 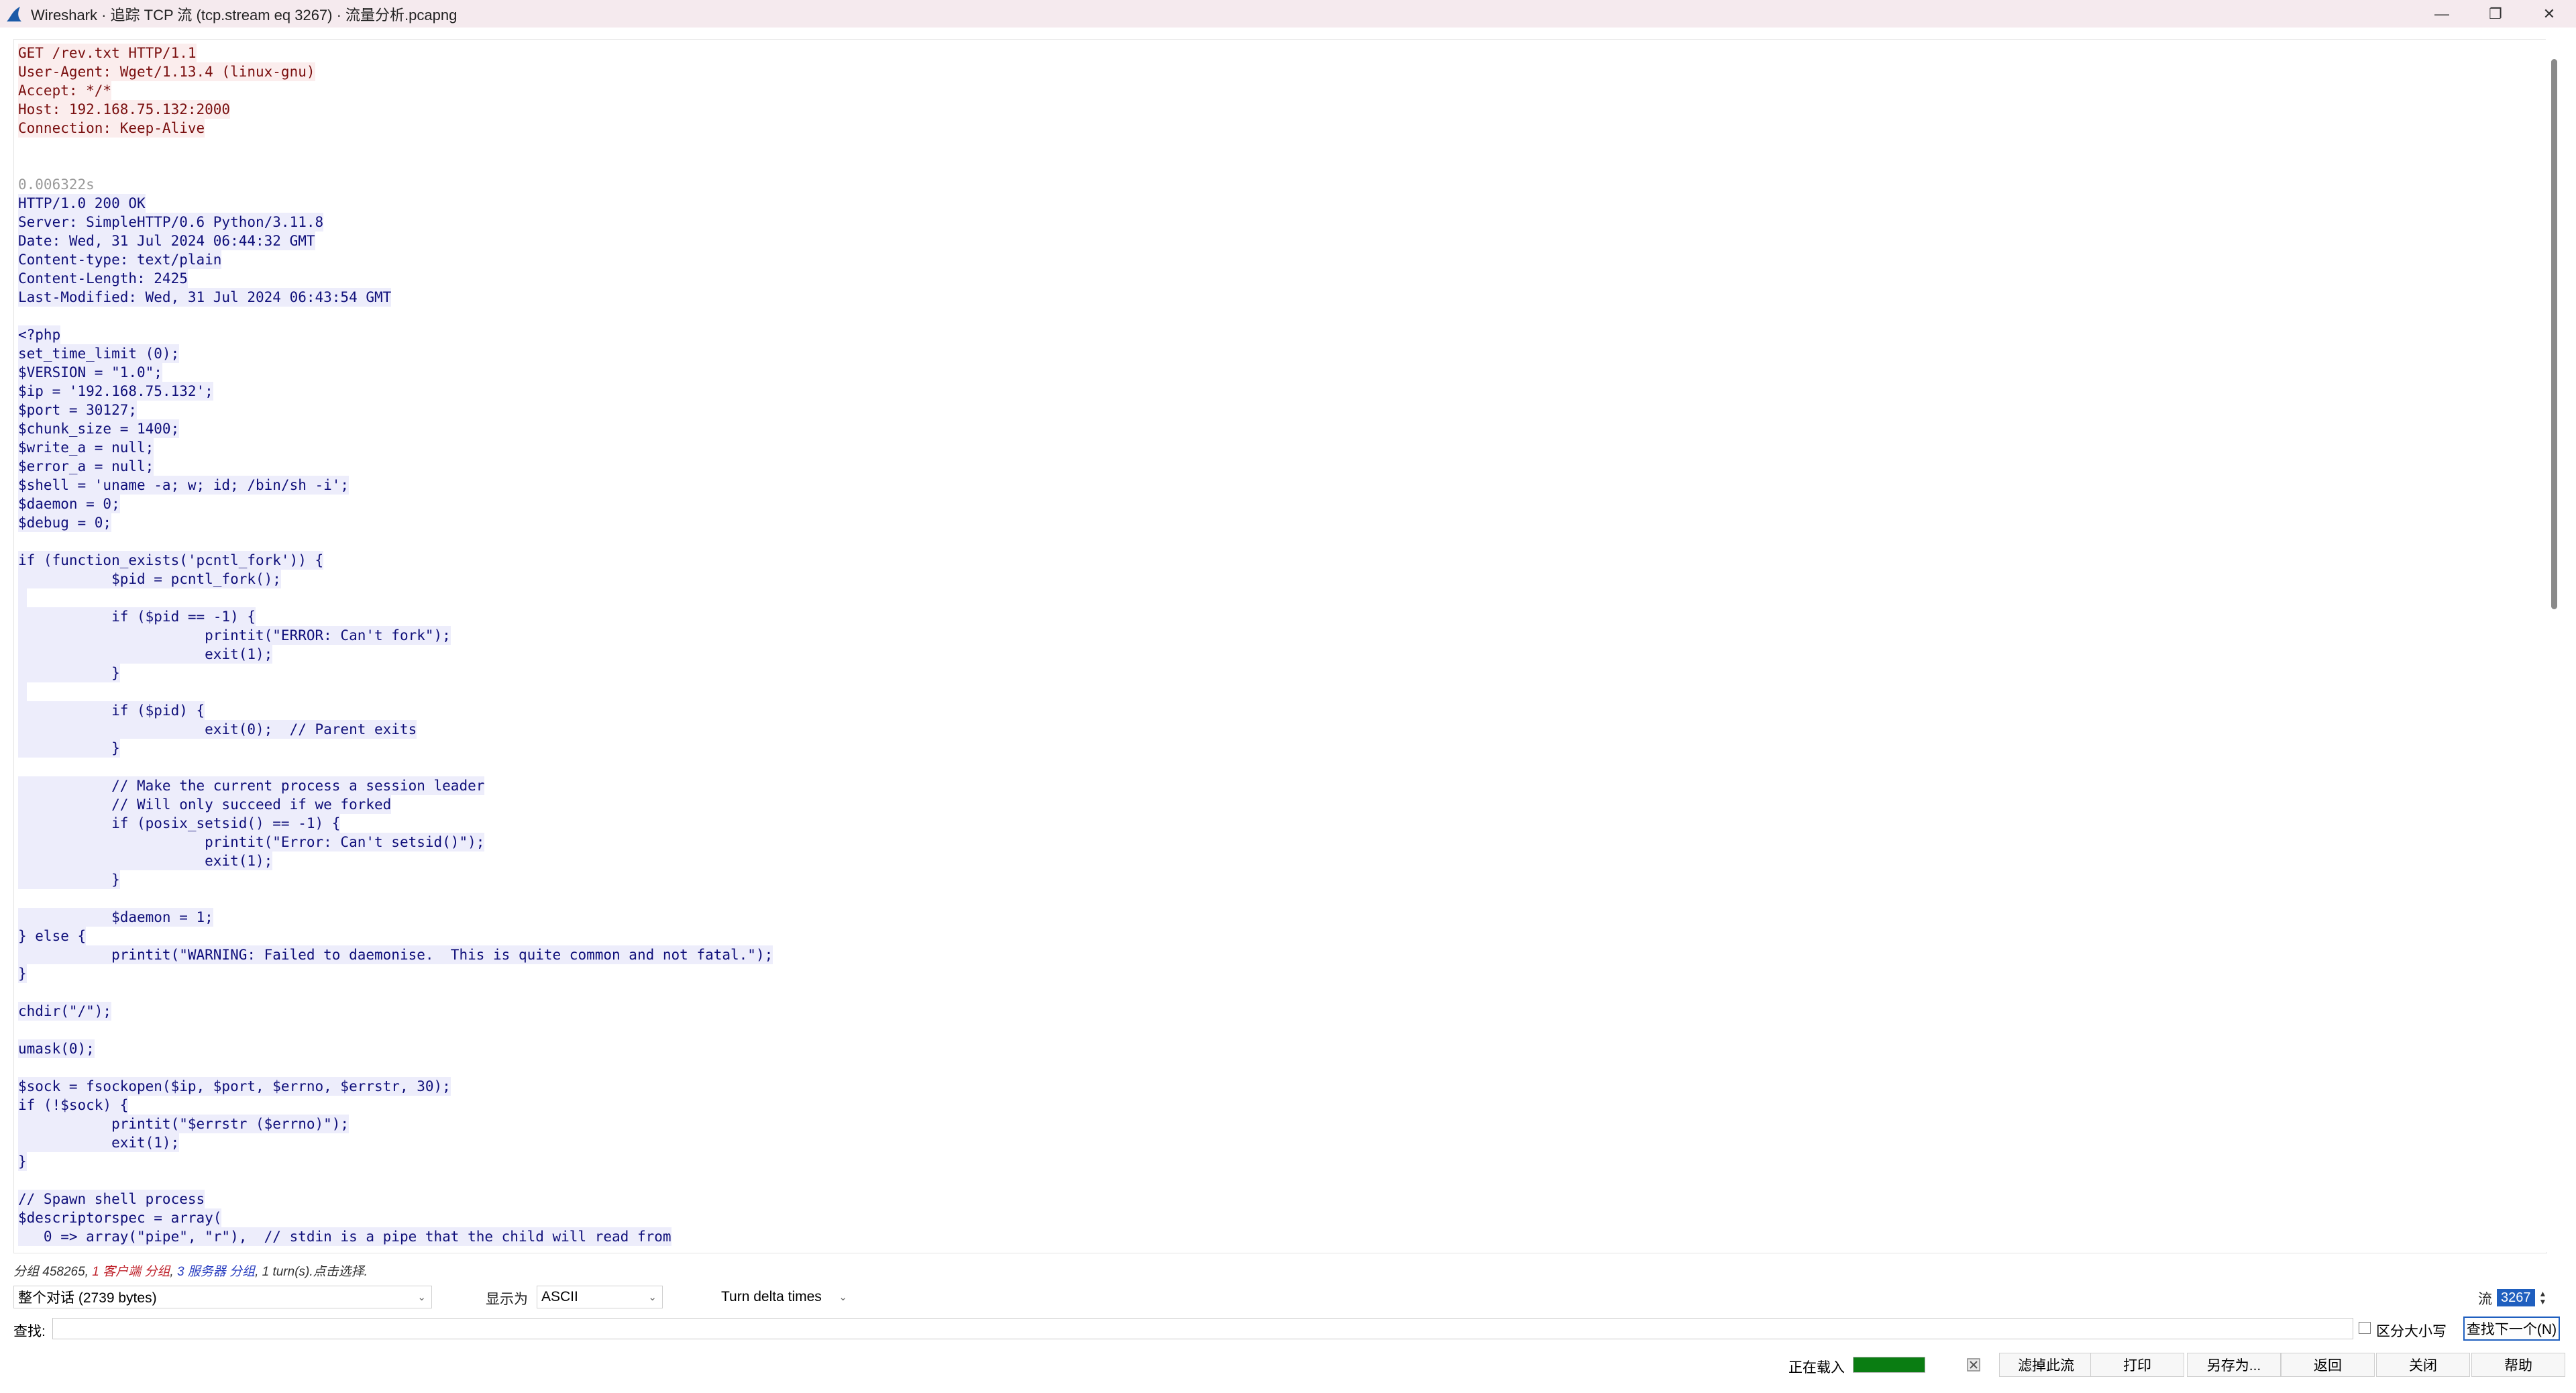 I want to click on stream-line: if (posix_setsid() == -1) {, so click(x=395, y=823).